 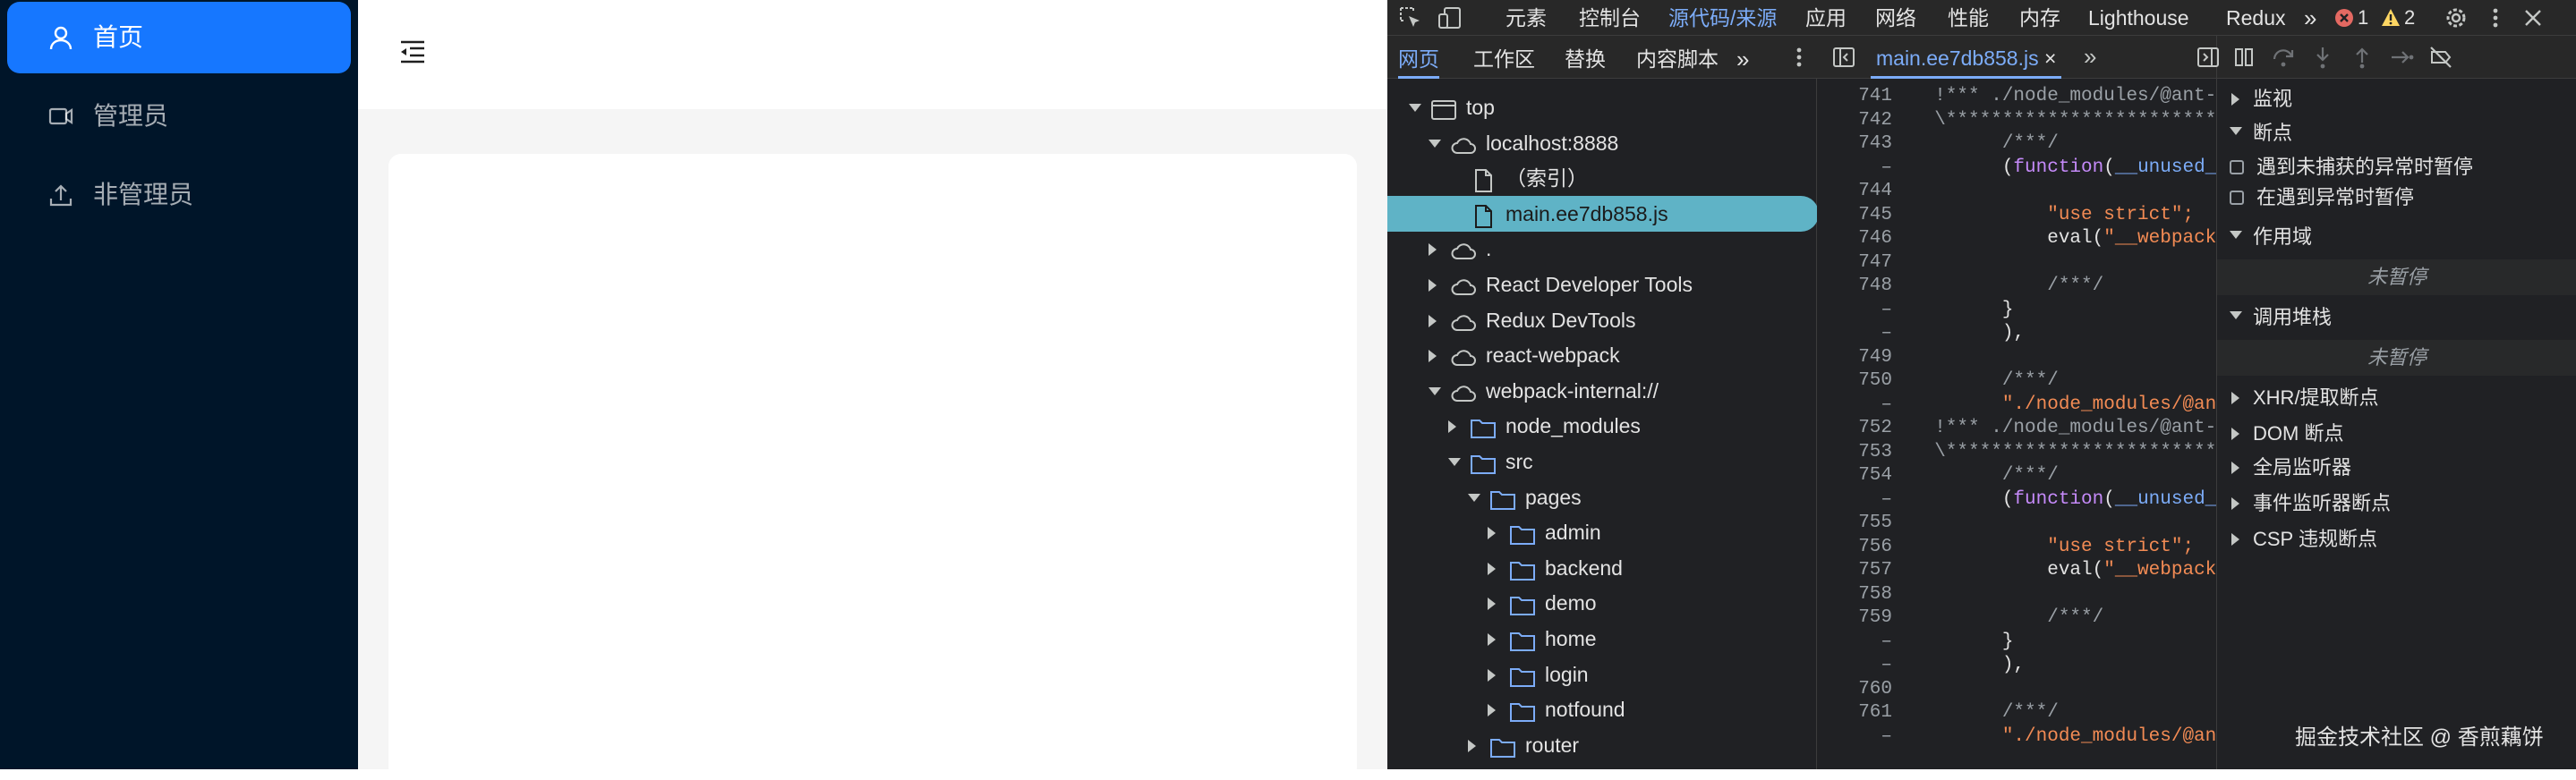 What do you see at coordinates (2016, 570) in the screenshot?
I see `code-line: 757 eval("__webpack_` at bounding box center [2016, 570].